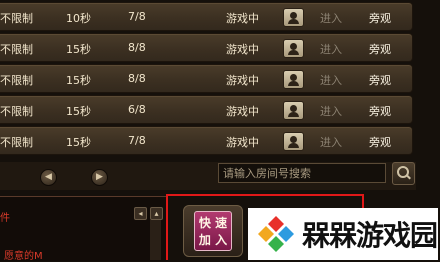  What do you see at coordinates (137, 109) in the screenshot?
I see `room-player-count: 6/8` at bounding box center [137, 109].